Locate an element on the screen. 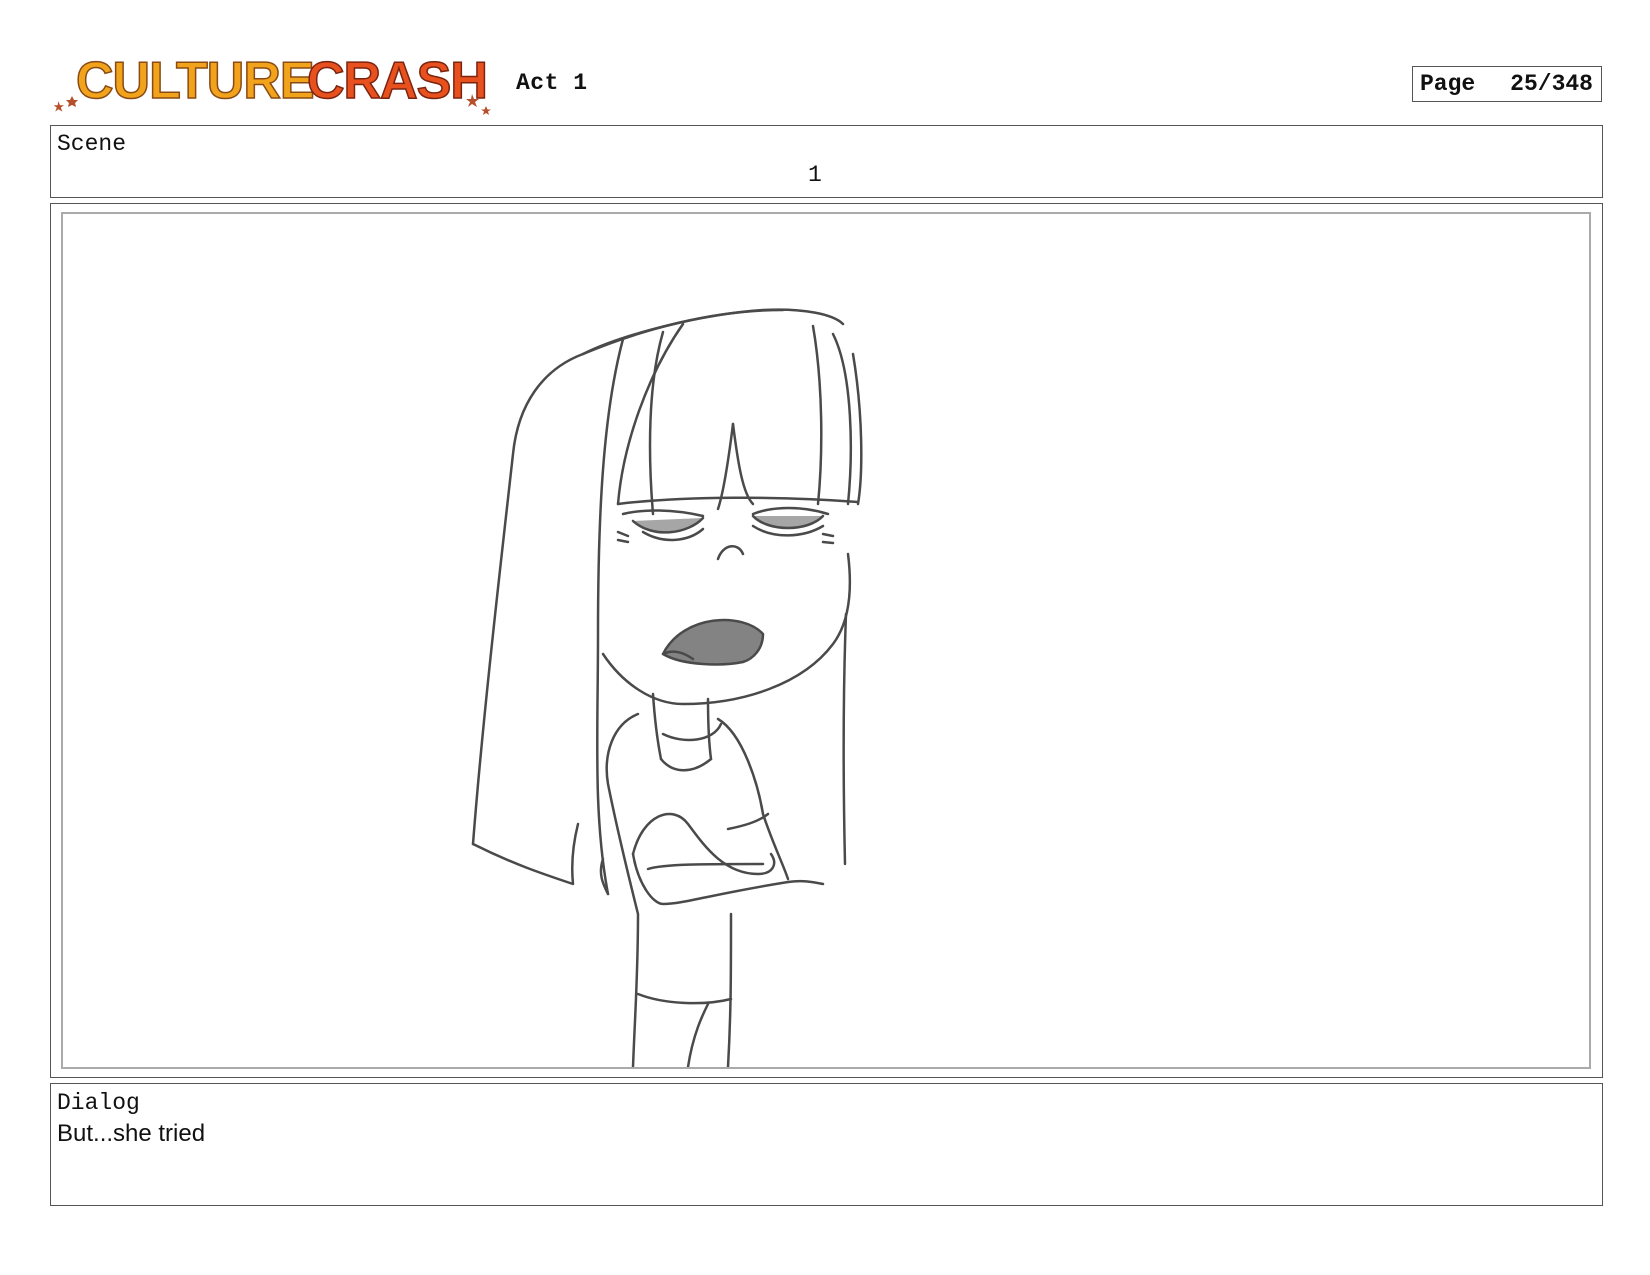 The image size is (1650, 1275). logo-word-culture: CULTURE is located at coordinates (195, 81).